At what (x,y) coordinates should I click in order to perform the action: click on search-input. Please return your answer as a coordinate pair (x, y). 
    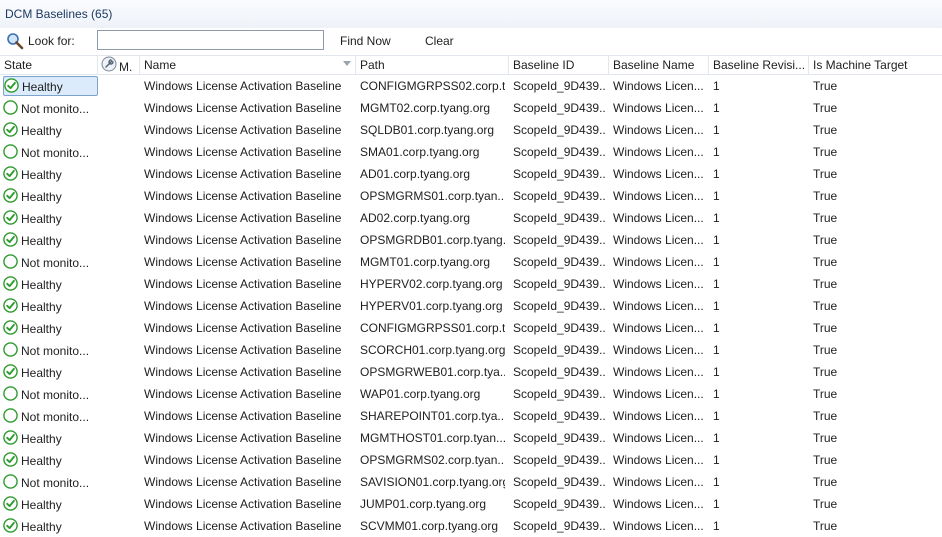
    Looking at the image, I should click on (210, 40).